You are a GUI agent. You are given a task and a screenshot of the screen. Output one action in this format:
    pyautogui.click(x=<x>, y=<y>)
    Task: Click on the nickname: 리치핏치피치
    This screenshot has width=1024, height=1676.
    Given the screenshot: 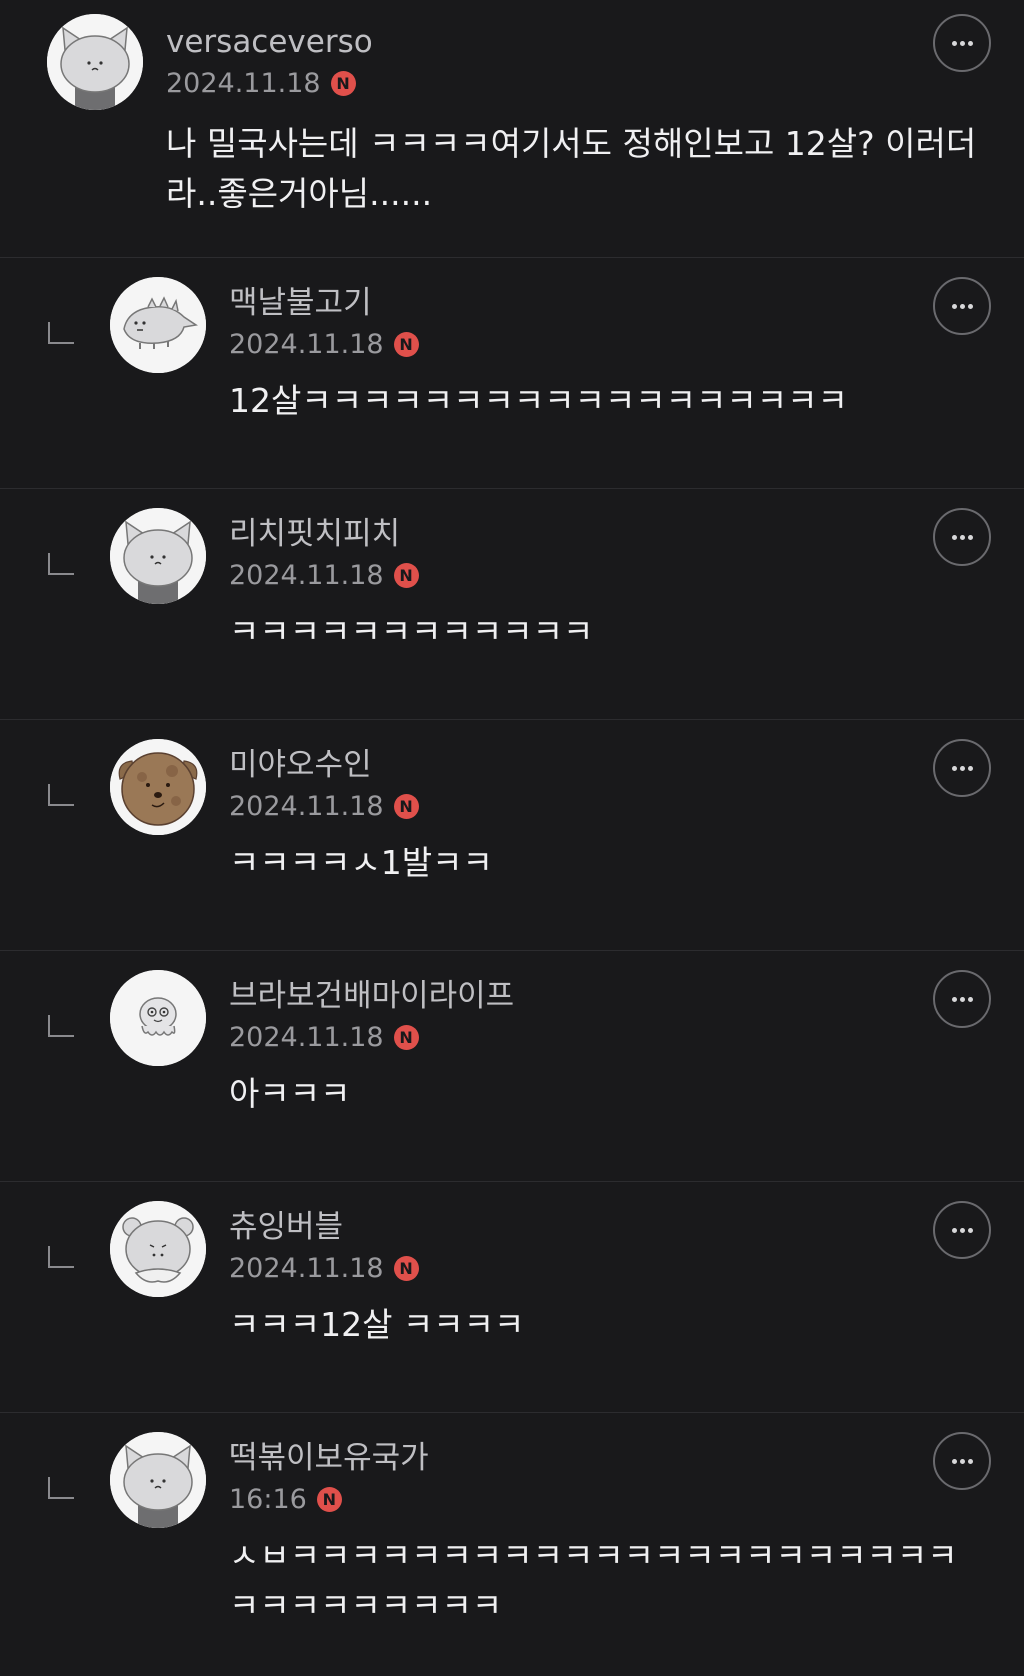 What is the action you would take?
    pyautogui.click(x=606, y=534)
    